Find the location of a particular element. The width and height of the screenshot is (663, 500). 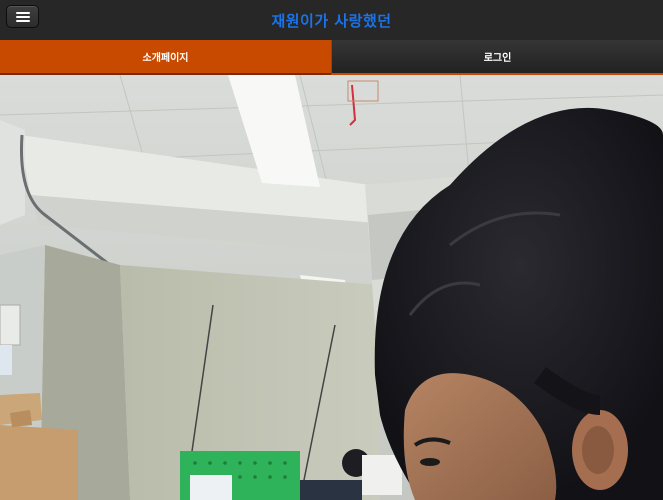

tab-intro-page: 소개페이지 is located at coordinates (165, 57).